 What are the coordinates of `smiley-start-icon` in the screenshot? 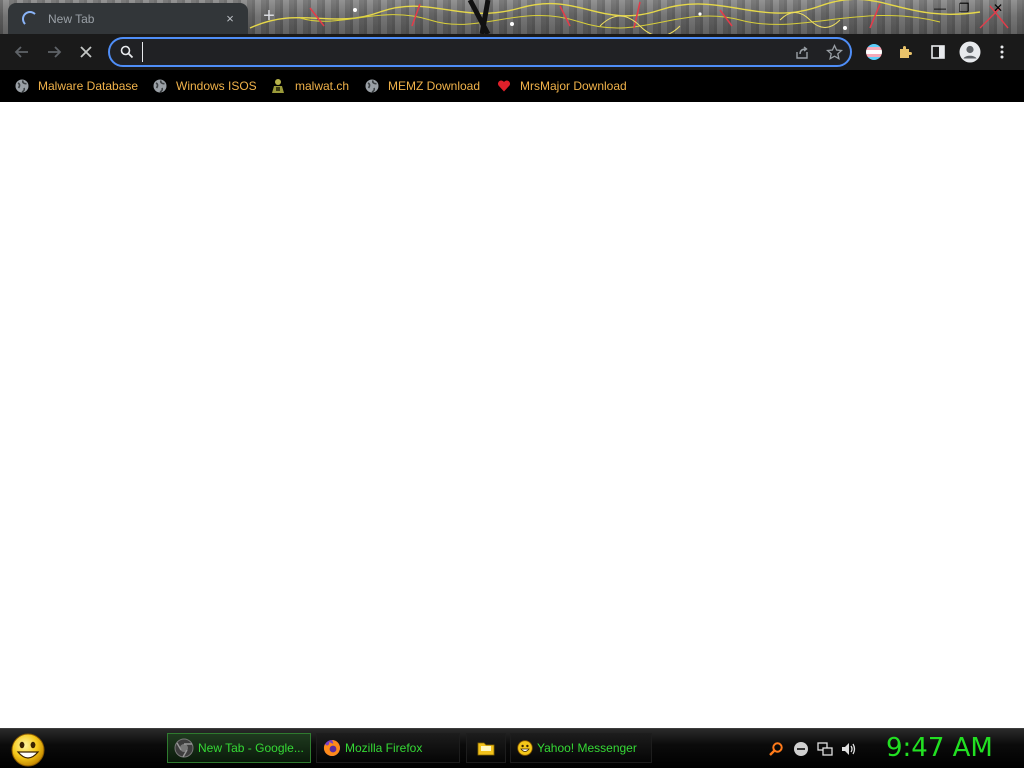 It's located at (28, 750).